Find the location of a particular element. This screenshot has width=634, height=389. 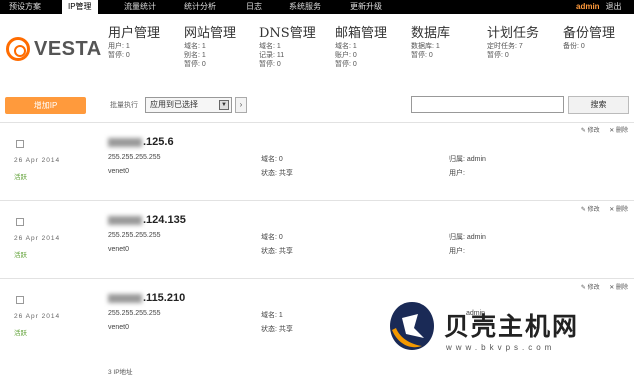

nav-item-packages: 预设方案 is located at coordinates (25, 7).